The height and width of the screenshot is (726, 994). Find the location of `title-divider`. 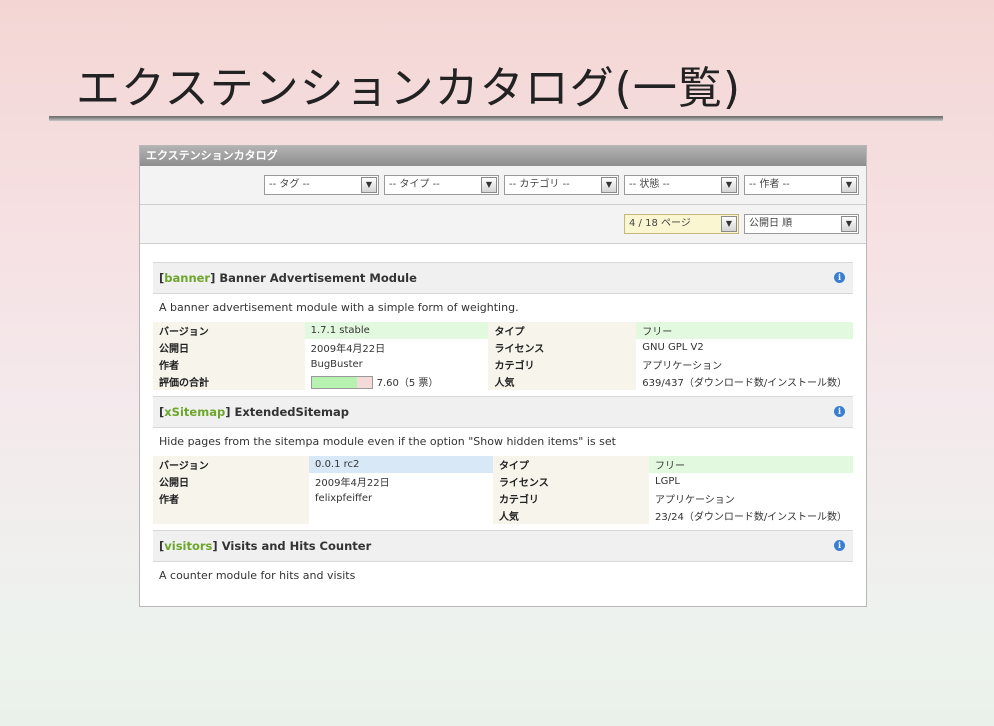

title-divider is located at coordinates (496, 118).